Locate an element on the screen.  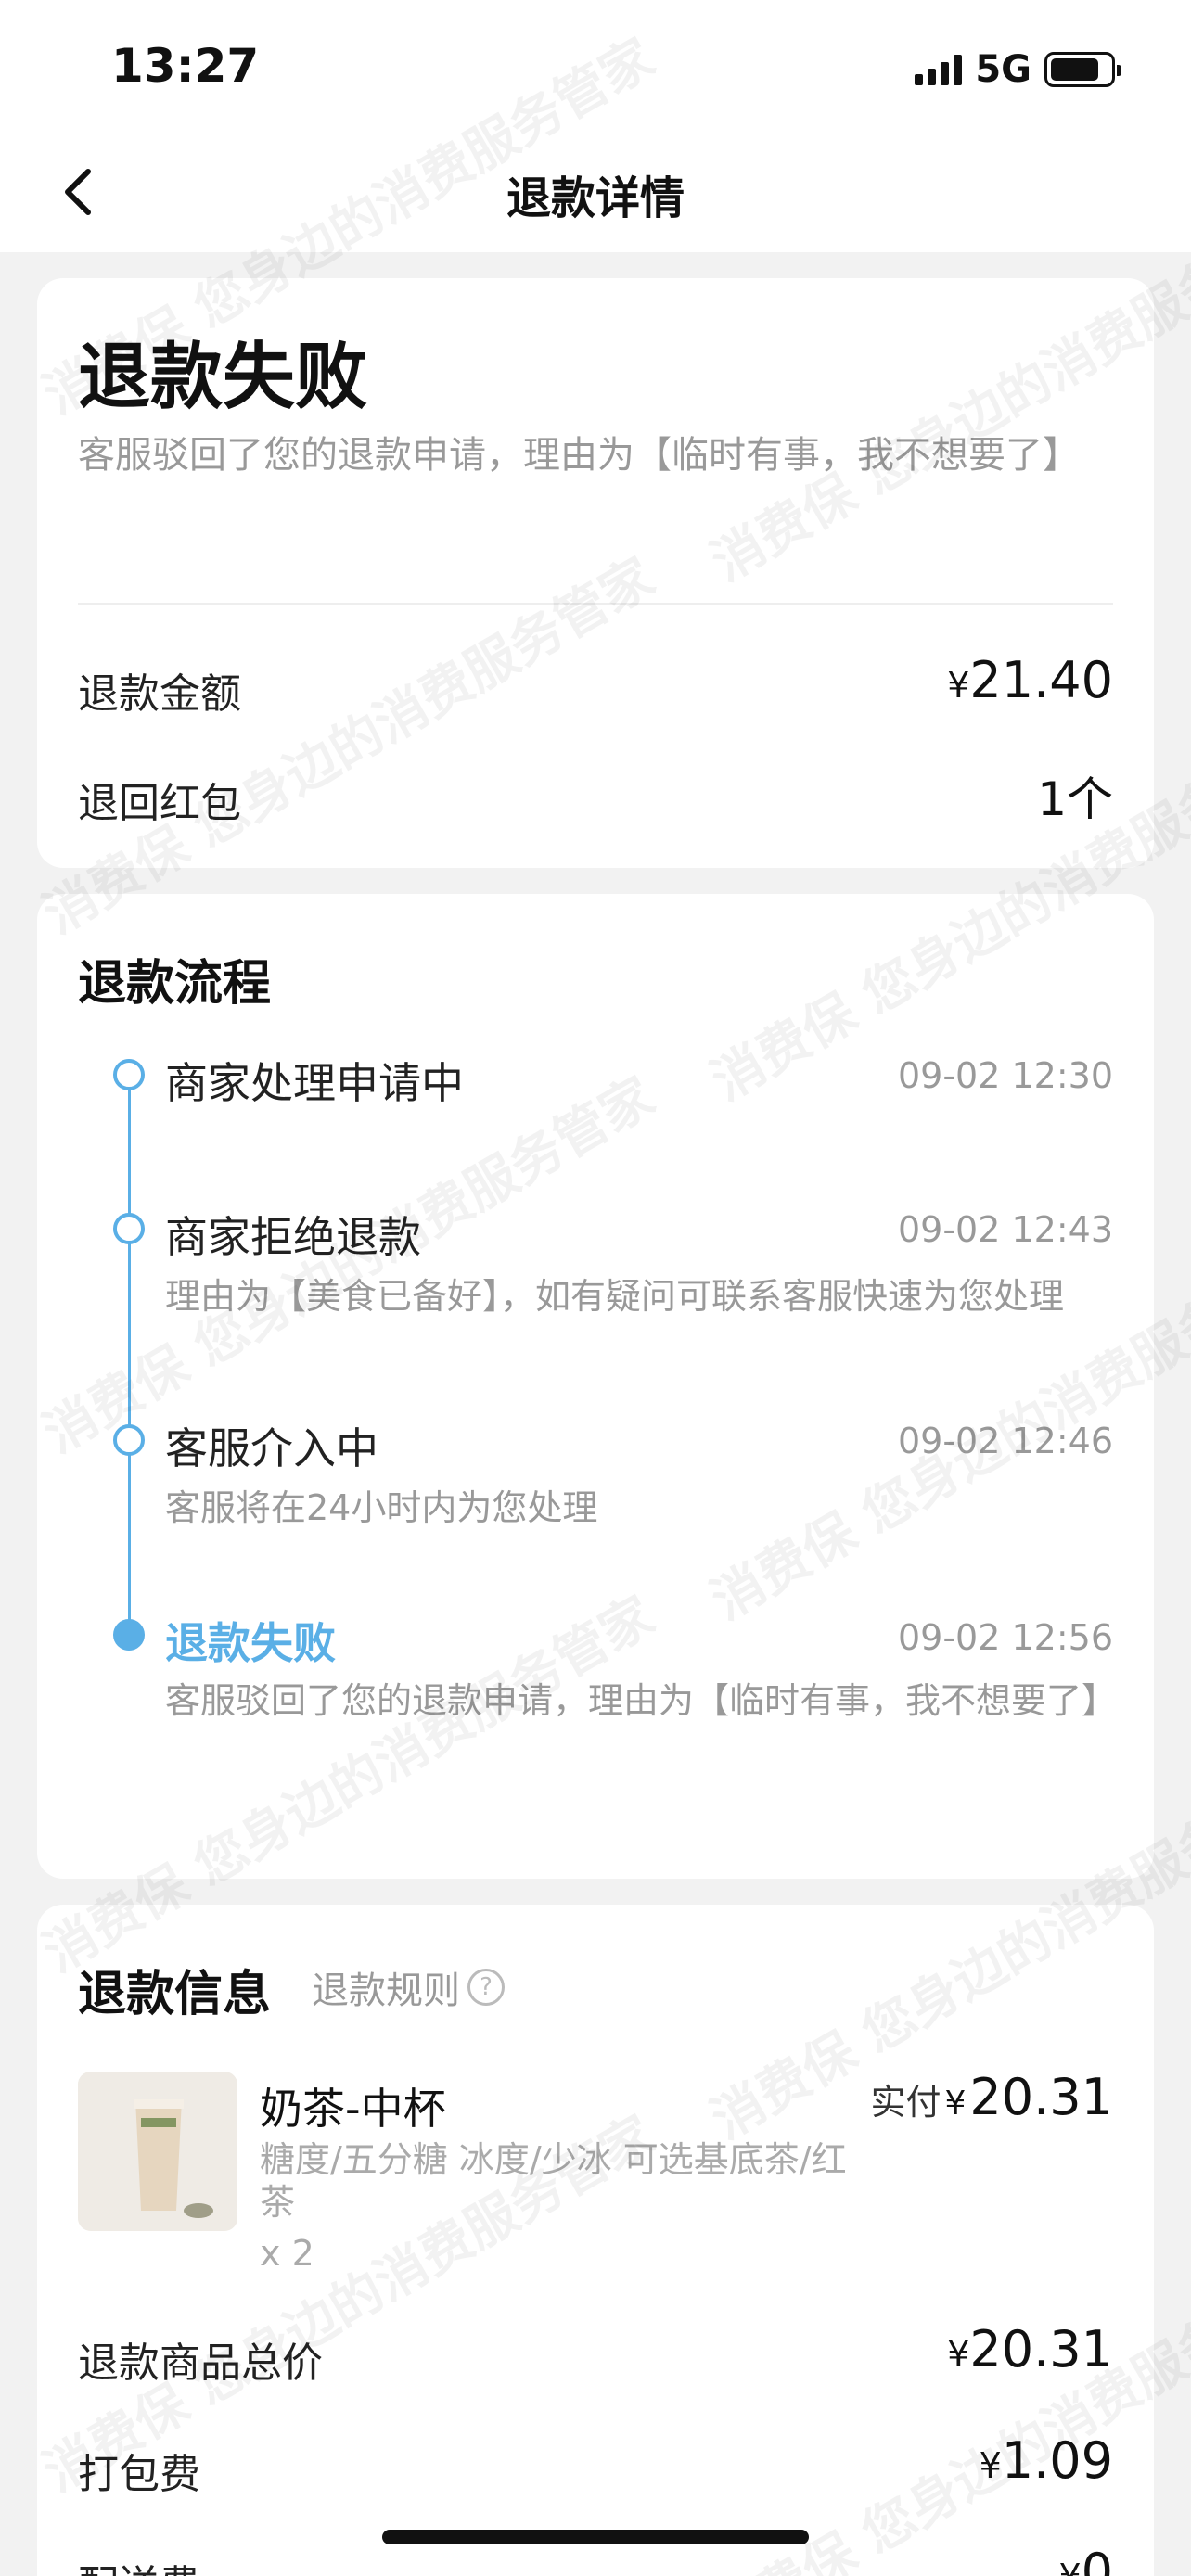
packing-fee-label: 打包费 is located at coordinates (139, 2474).